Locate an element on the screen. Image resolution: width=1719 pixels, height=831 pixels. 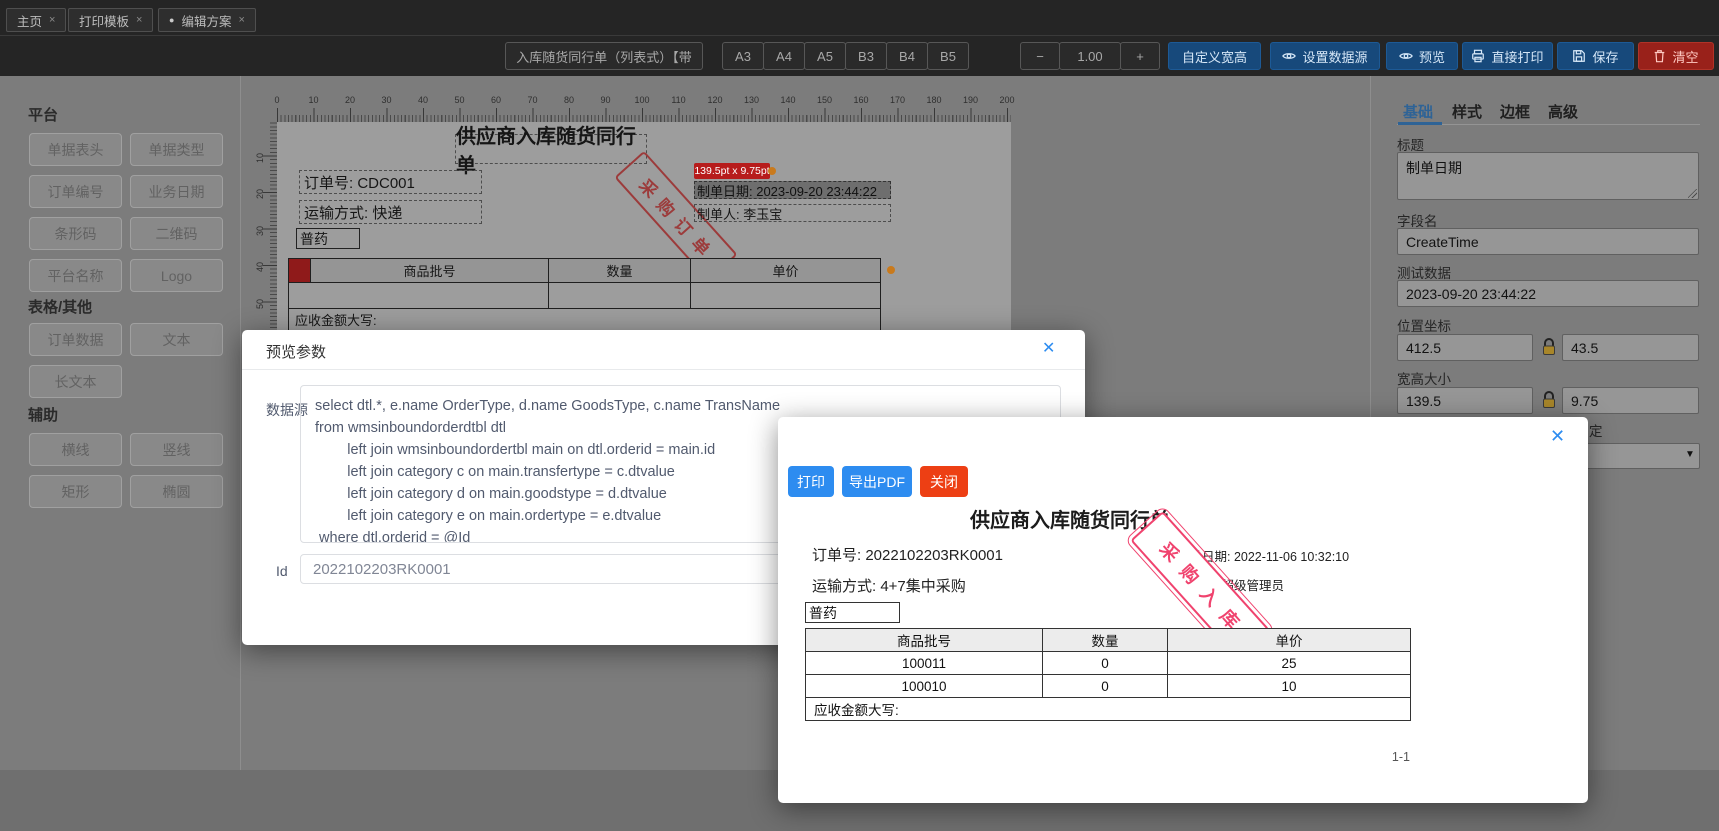
canvas-drug-type-box: 普药 is located at coordinates (328, 238).